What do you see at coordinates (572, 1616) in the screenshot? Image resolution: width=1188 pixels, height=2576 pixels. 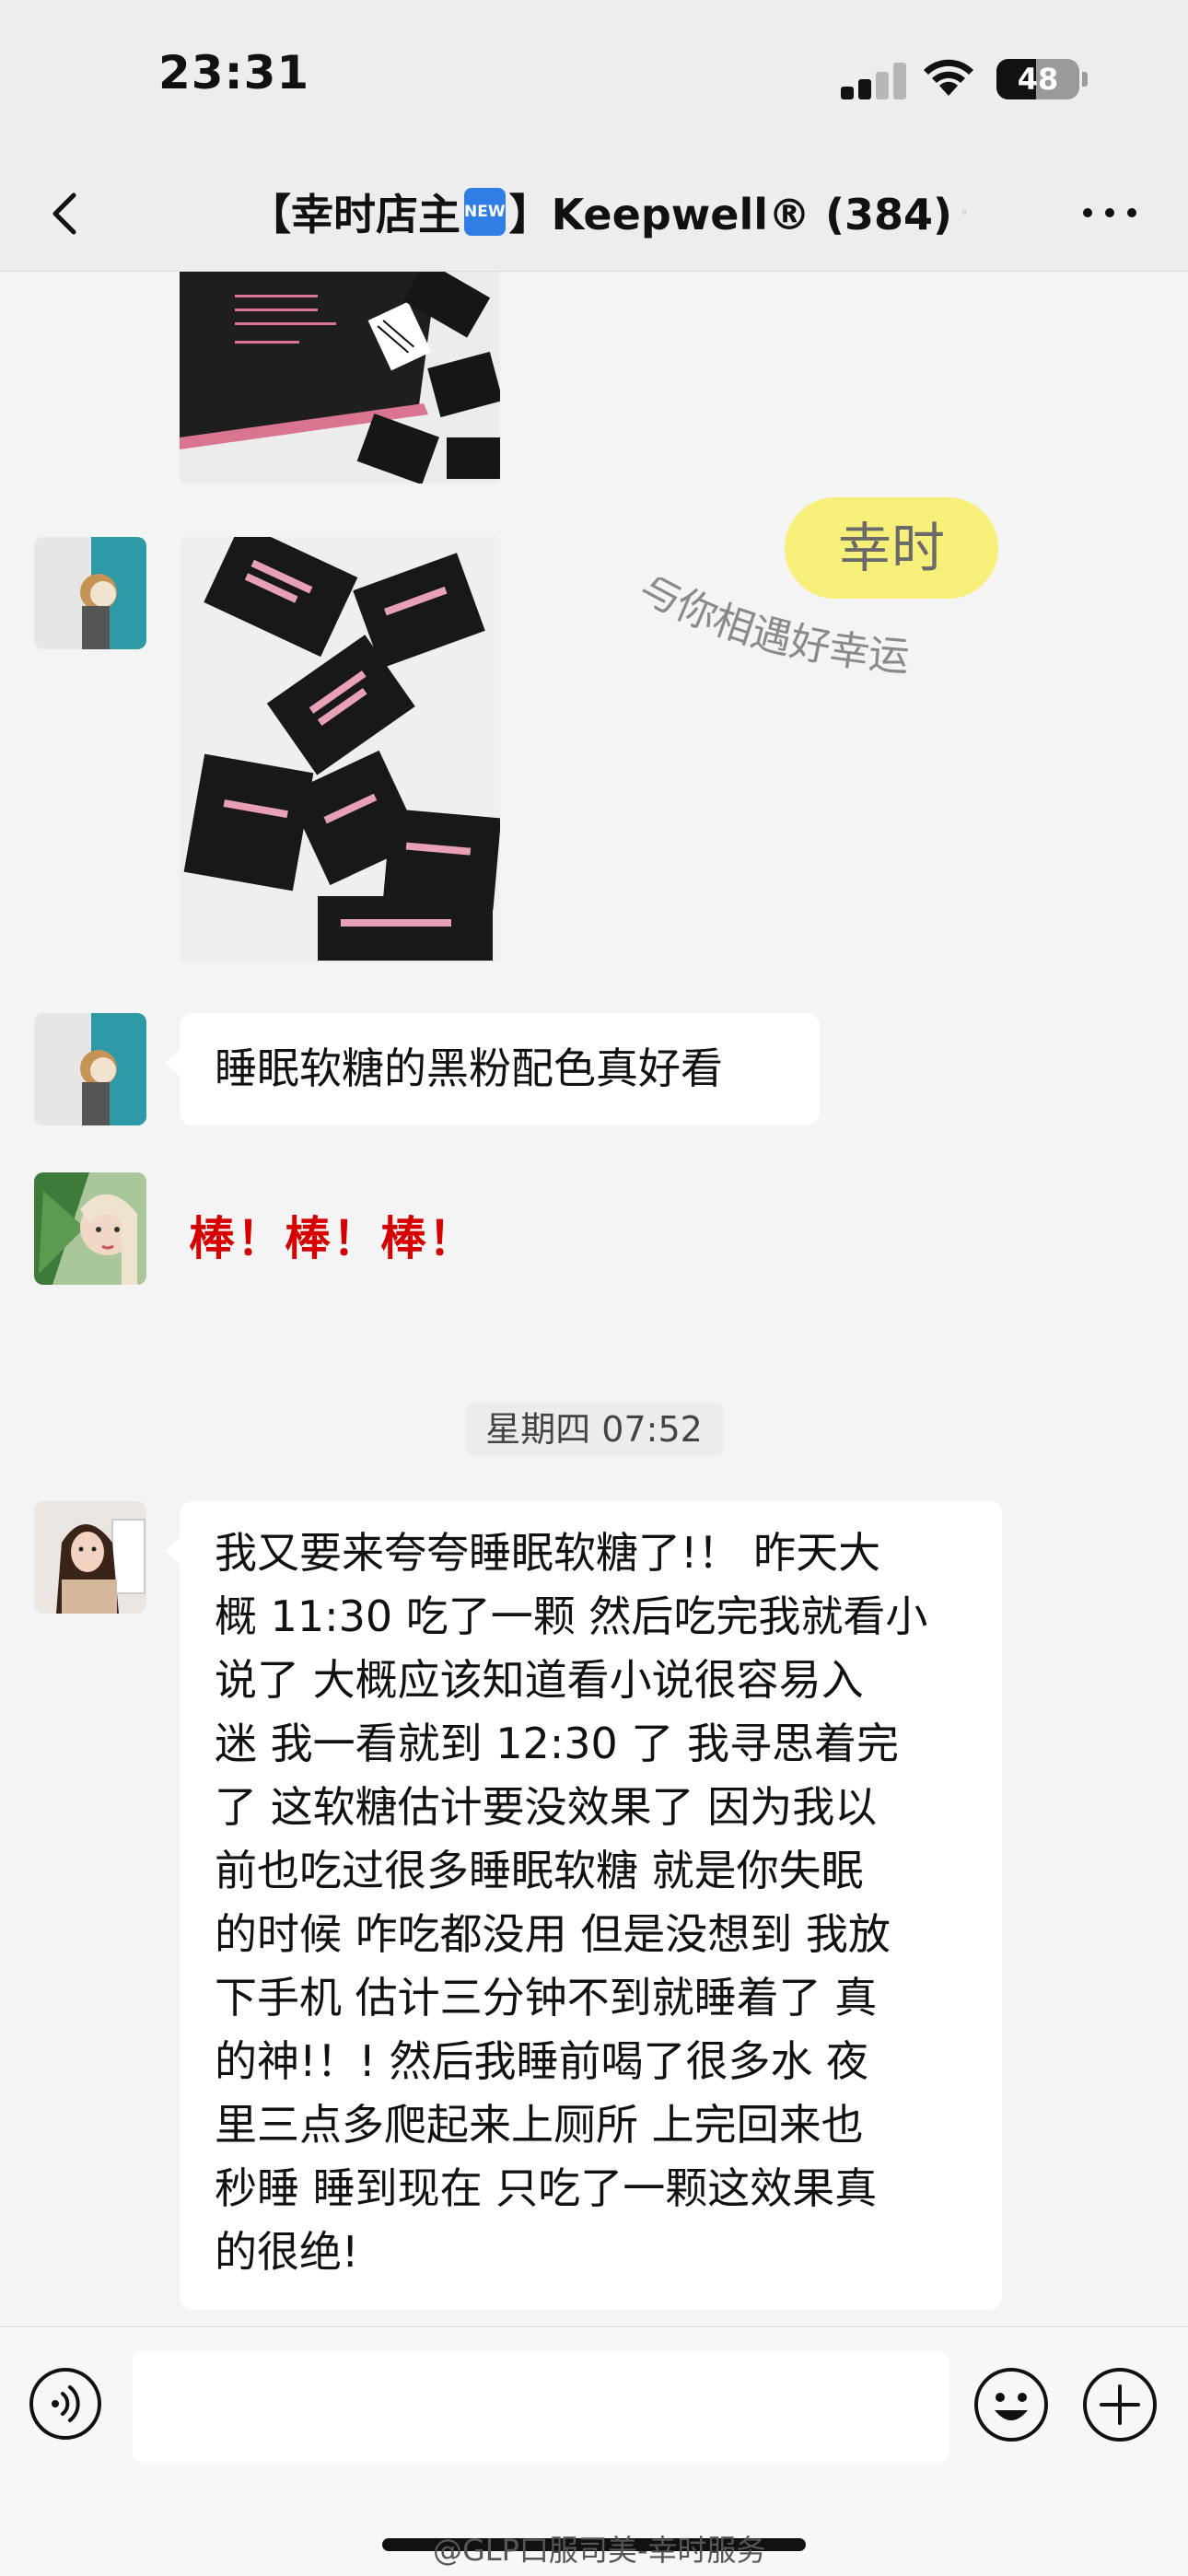 I see `message-line: 概 11:30 吃了一颗 然后吃完我就看小` at bounding box center [572, 1616].